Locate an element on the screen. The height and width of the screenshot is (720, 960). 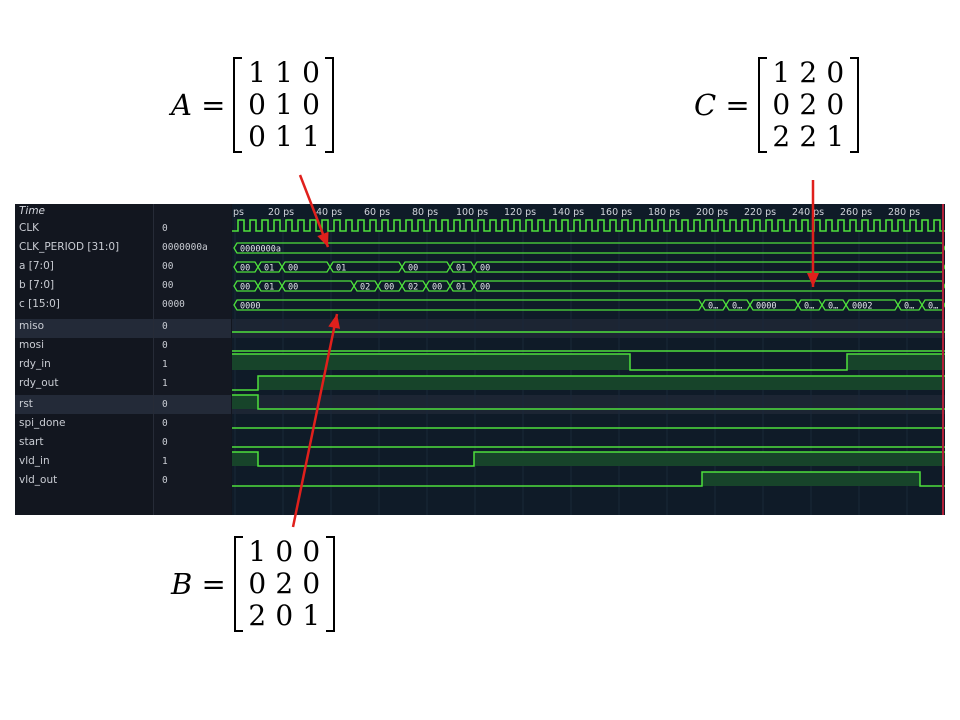
signal-value-rst: 0 is located at coordinates (165, 404).